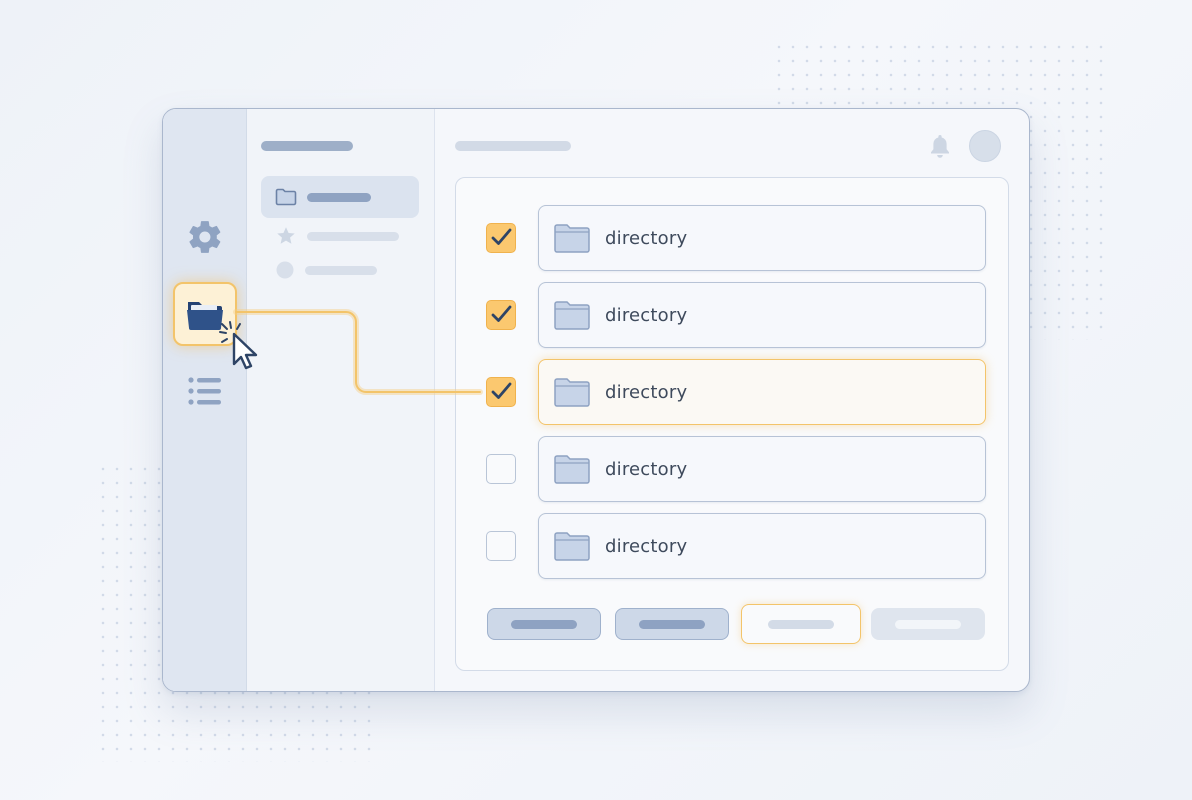 The image size is (1192, 800). I want to click on page-title-placeholder, so click(513, 146).